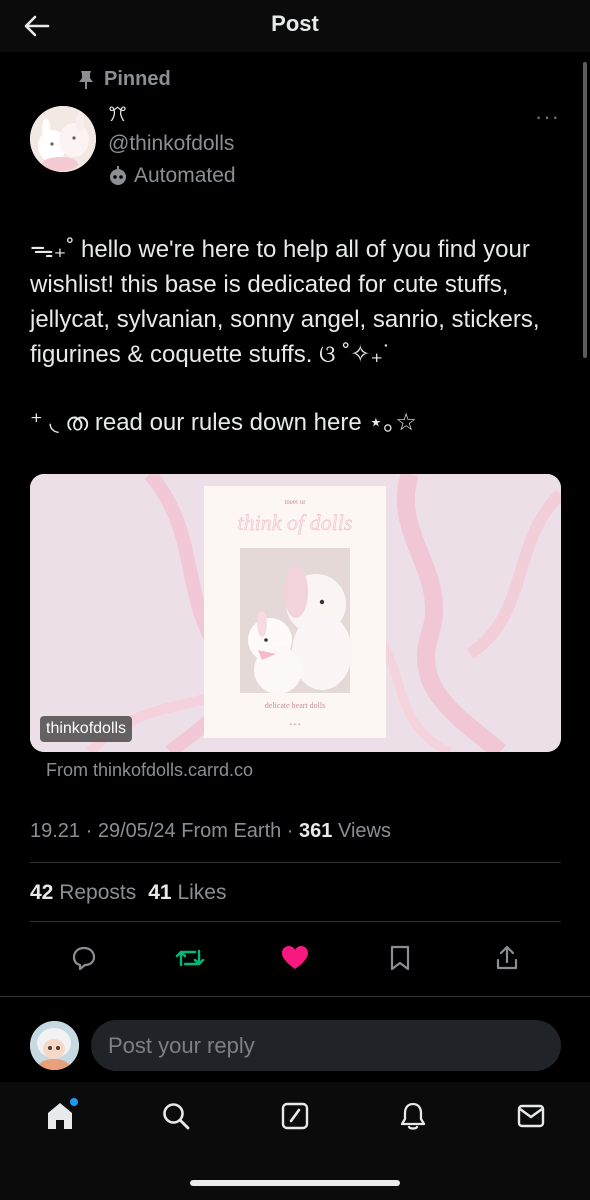 The width and height of the screenshot is (590, 1200). Describe the element at coordinates (149, 770) in the screenshot. I see `card-source-link: From thinkofdolls.carrd.co` at that location.